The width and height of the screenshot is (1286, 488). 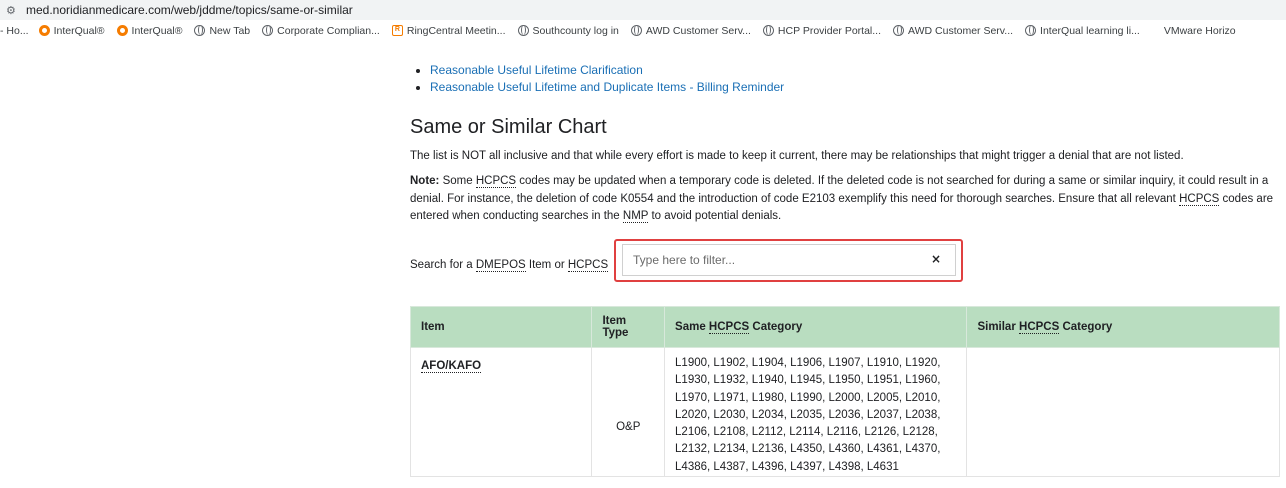 I want to click on note-label: Note:, so click(x=425, y=181).